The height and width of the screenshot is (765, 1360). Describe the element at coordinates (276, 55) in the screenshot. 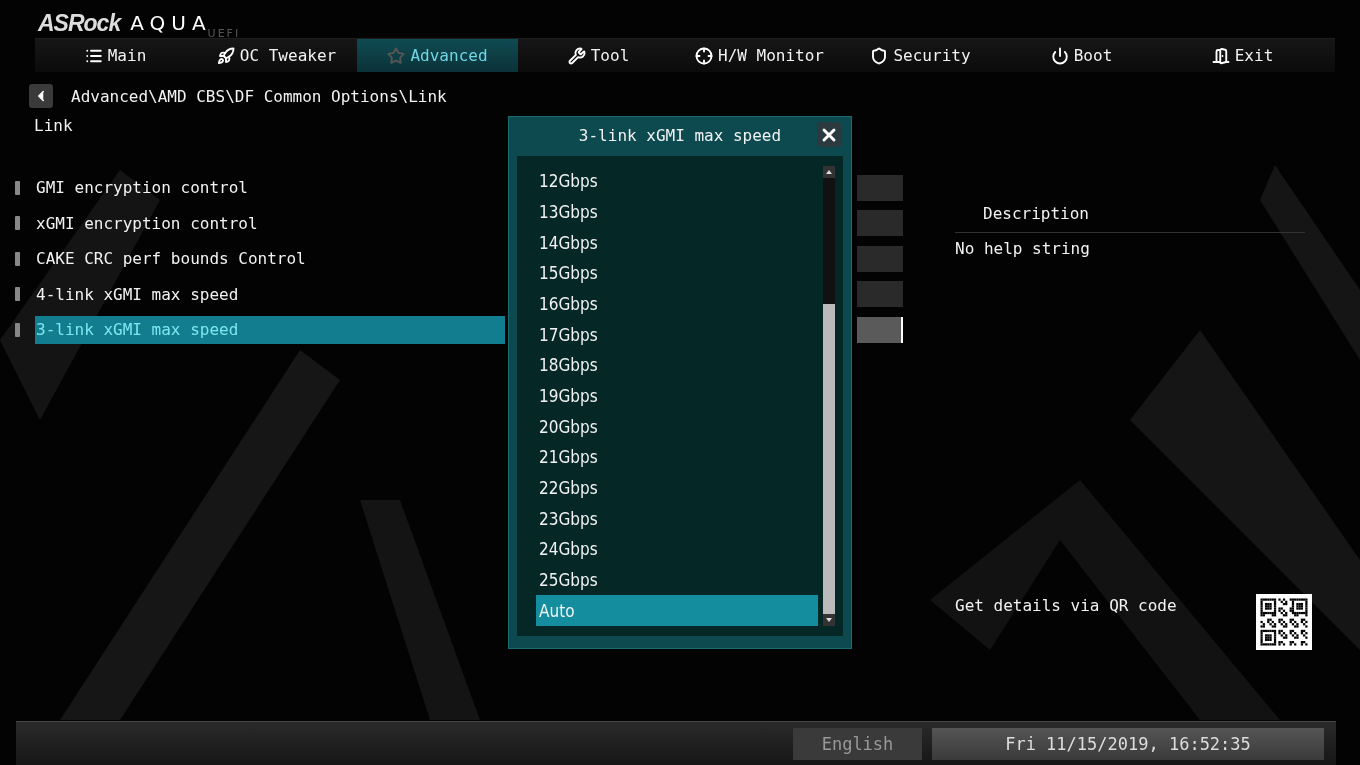

I see `menu-tab: OC Tweaker` at that location.